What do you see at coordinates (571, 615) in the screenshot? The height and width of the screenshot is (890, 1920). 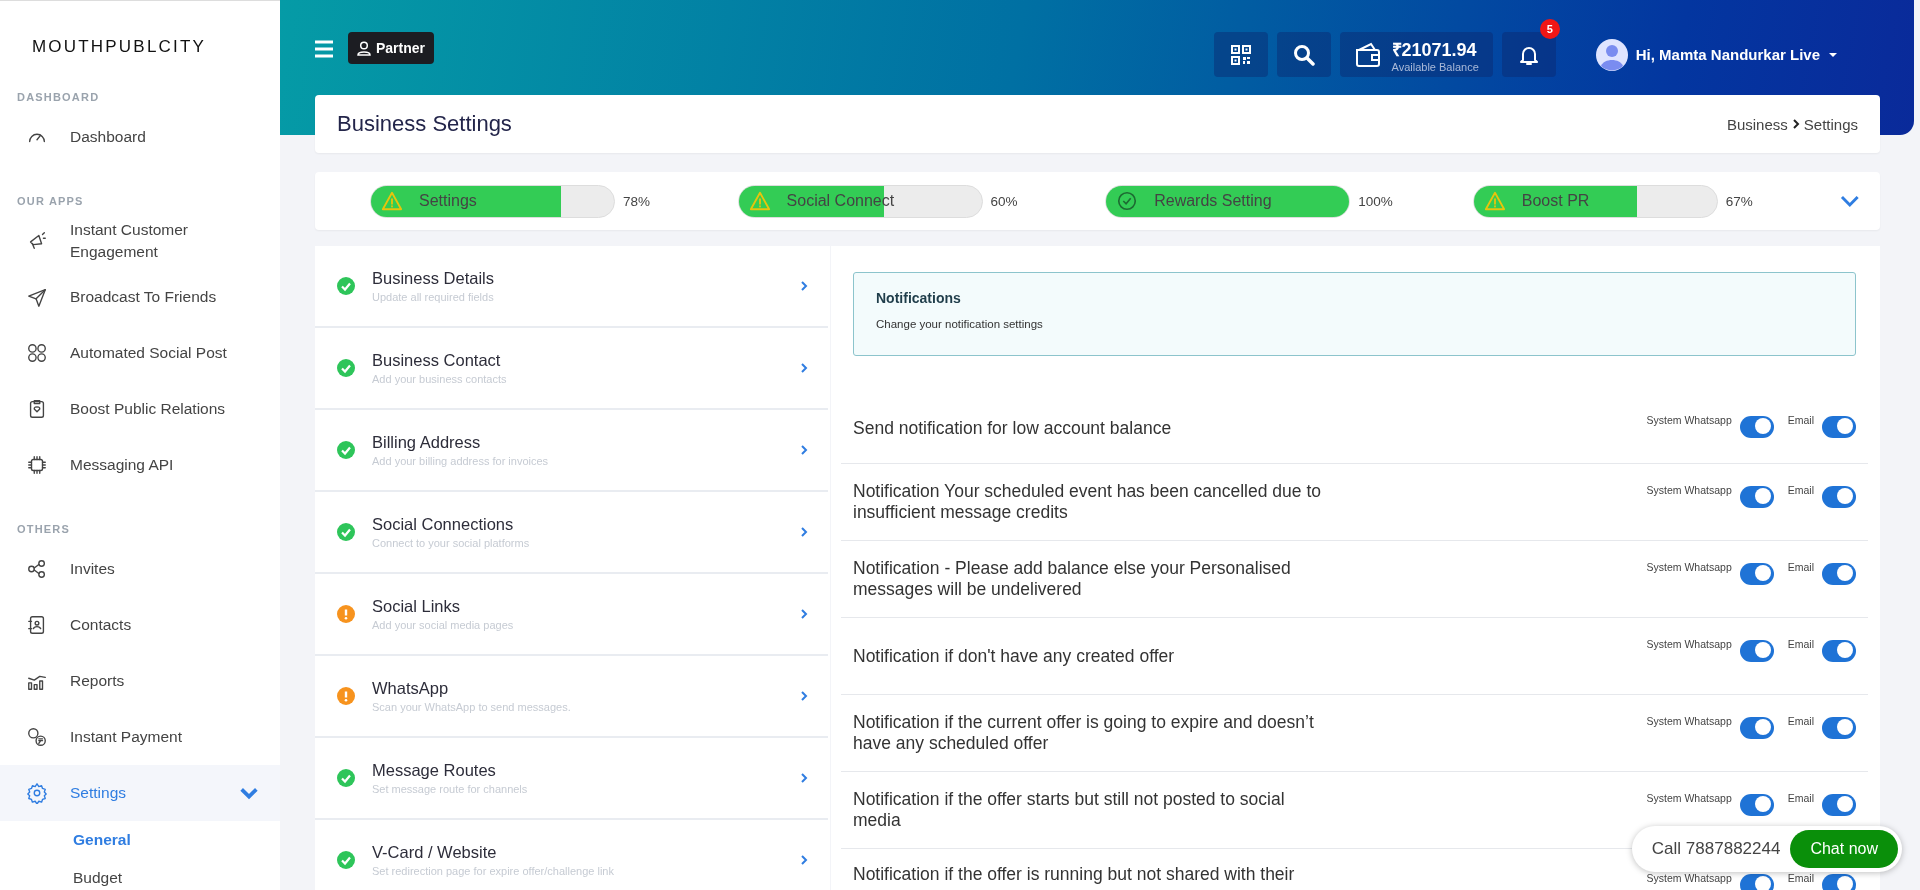 I see `settings-step: Social Links Add your social media pages` at bounding box center [571, 615].